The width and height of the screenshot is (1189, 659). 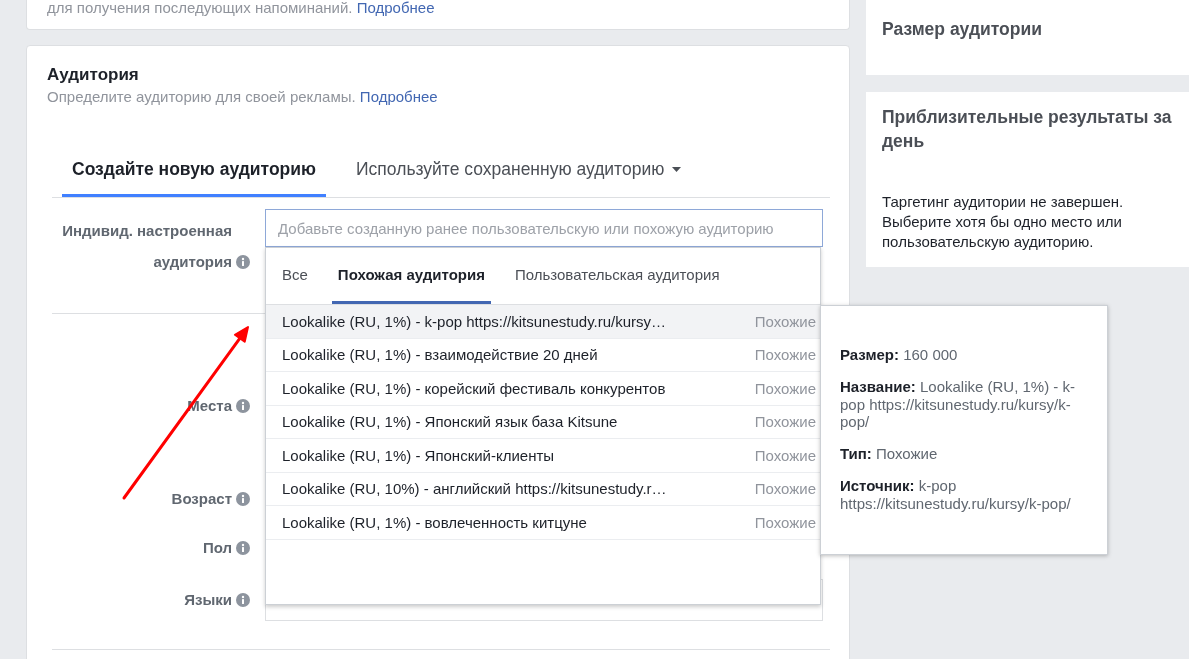 I want to click on audience-name: Lookalike (RU, 1%) - взаимодействие 20 дней, so click(x=440, y=355).